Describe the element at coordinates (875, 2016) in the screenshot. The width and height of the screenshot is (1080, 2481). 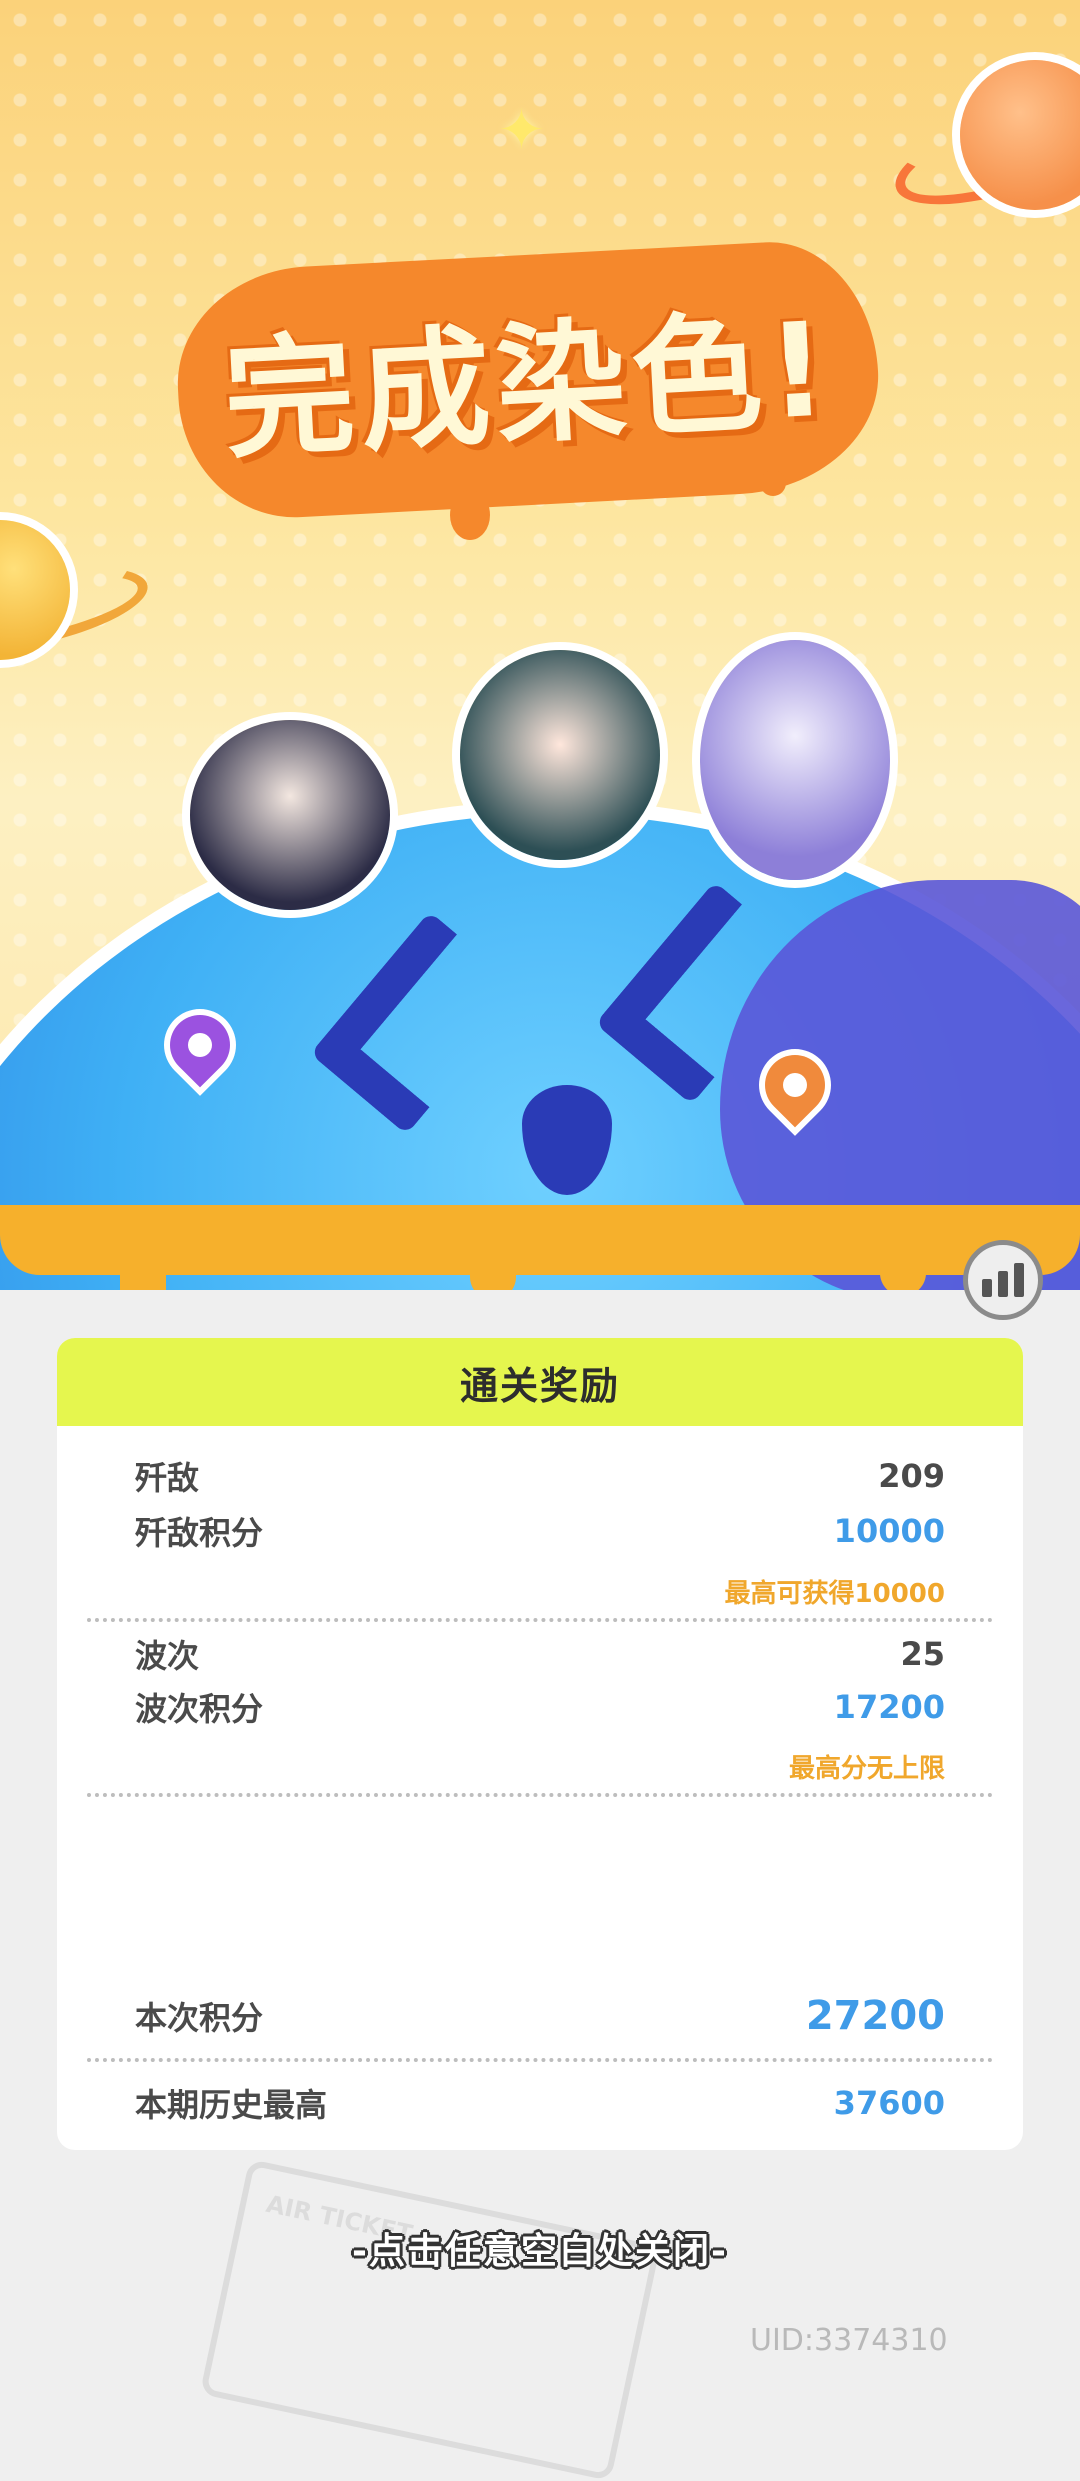
I see `total-score-value: 27200` at that location.